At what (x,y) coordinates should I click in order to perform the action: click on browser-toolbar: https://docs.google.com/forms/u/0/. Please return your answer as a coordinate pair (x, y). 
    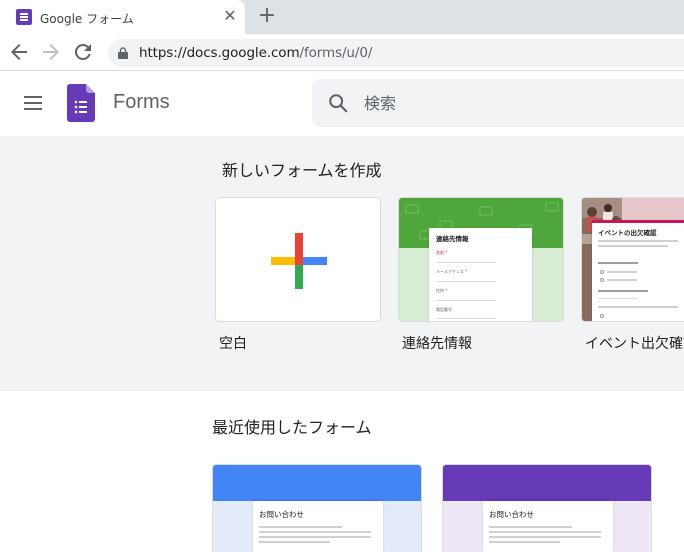
    Looking at the image, I should click on (342, 52).